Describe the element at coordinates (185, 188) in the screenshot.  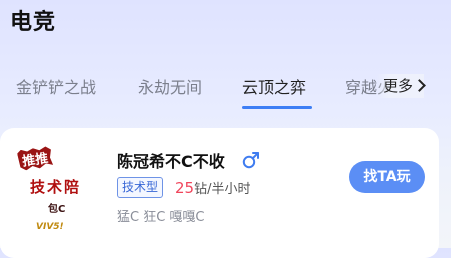
I see `price-value: 25` at that location.